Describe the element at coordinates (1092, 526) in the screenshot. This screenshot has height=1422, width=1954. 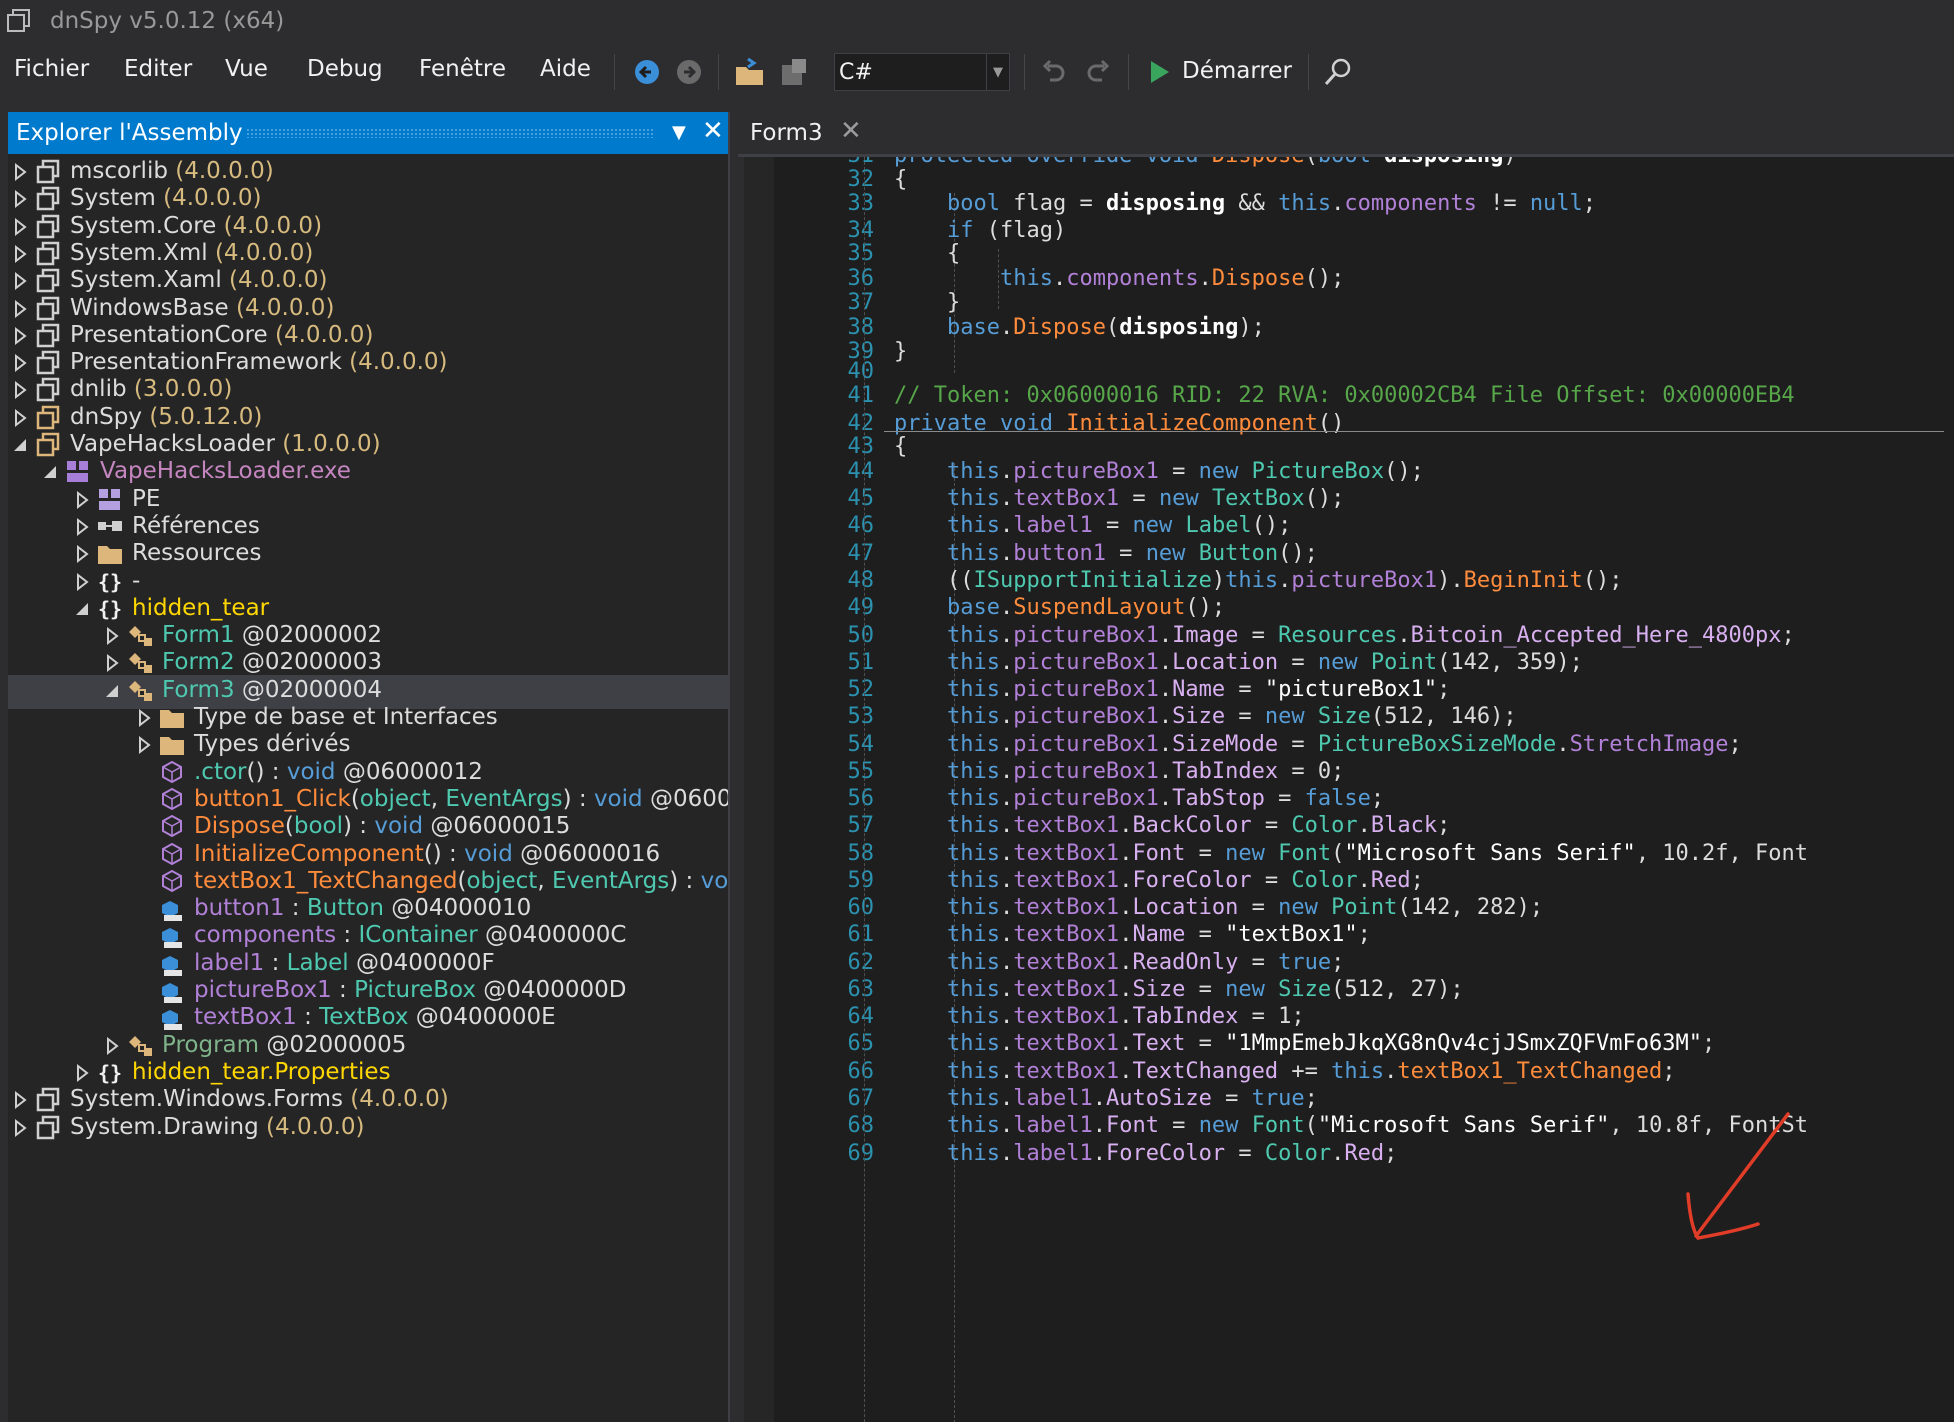
I see `code-line: this.label1 = new Label();` at that location.